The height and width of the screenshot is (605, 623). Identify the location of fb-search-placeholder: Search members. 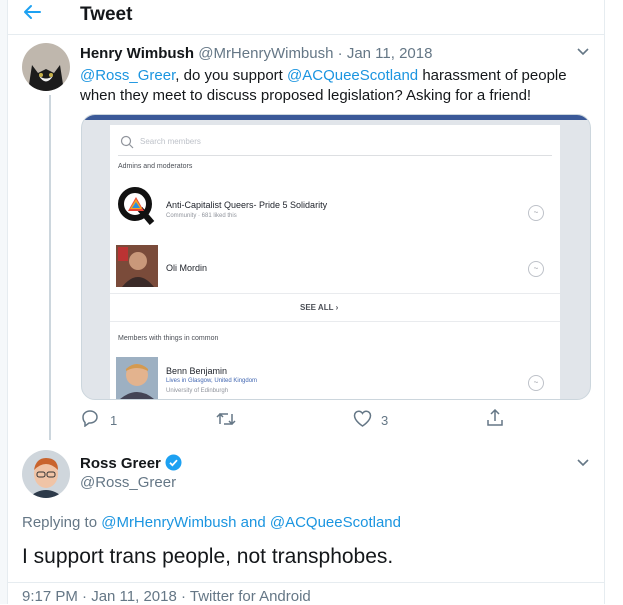
(170, 141).